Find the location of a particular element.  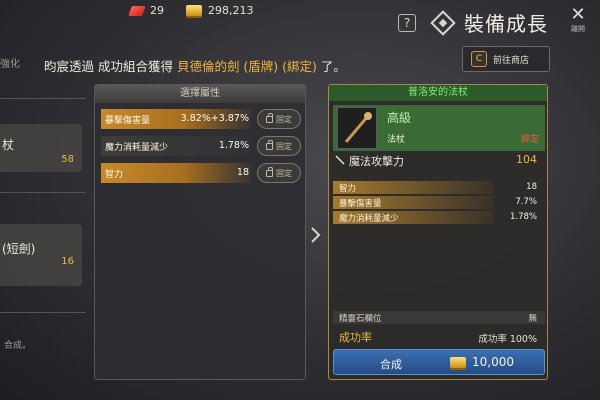

close-button: ✕ 離開 is located at coordinates (578, 20).